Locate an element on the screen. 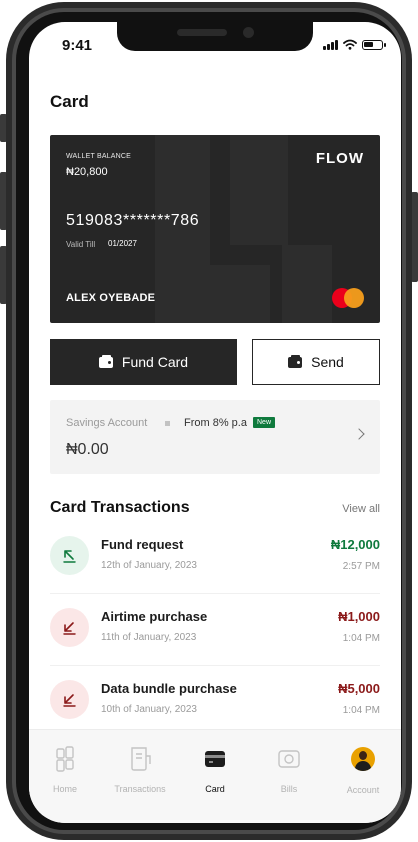 The height and width of the screenshot is (842, 418). transaction-amount: ₦12,000 is located at coordinates (355, 544).